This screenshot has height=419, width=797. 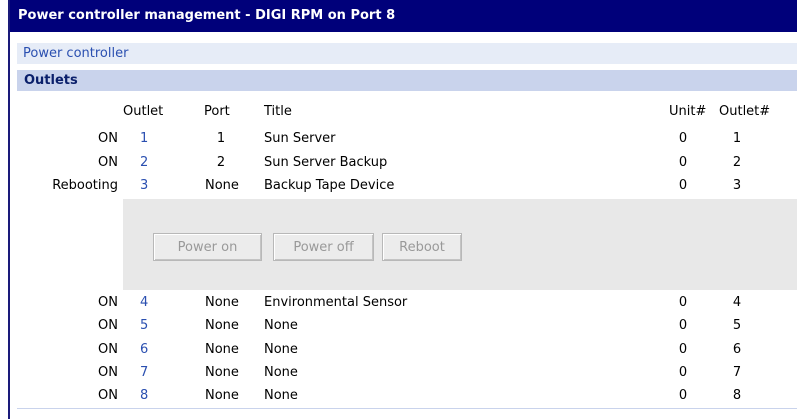 I want to click on outlet-number: 2, so click(x=737, y=162).